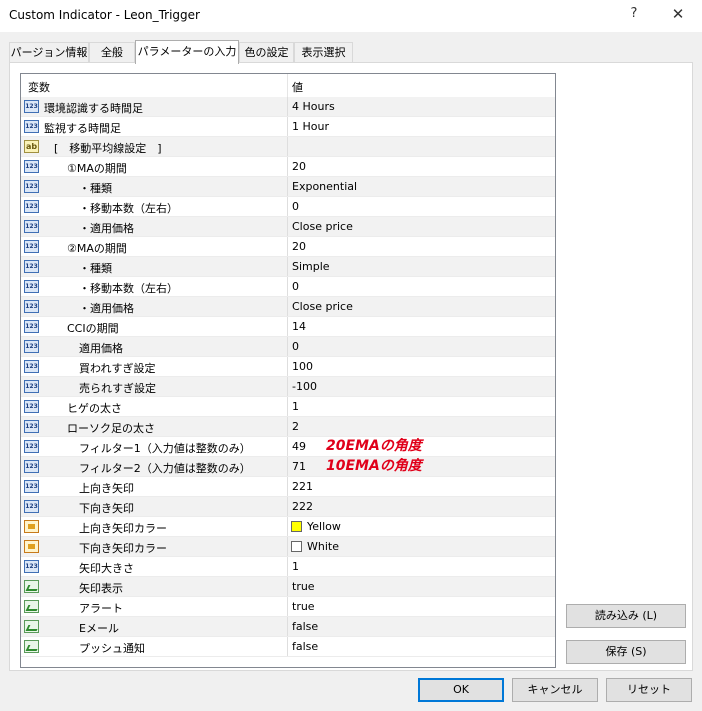 The width and height of the screenshot is (702, 711). What do you see at coordinates (302, 366) in the screenshot?
I see `parameter-value: 100` at bounding box center [302, 366].